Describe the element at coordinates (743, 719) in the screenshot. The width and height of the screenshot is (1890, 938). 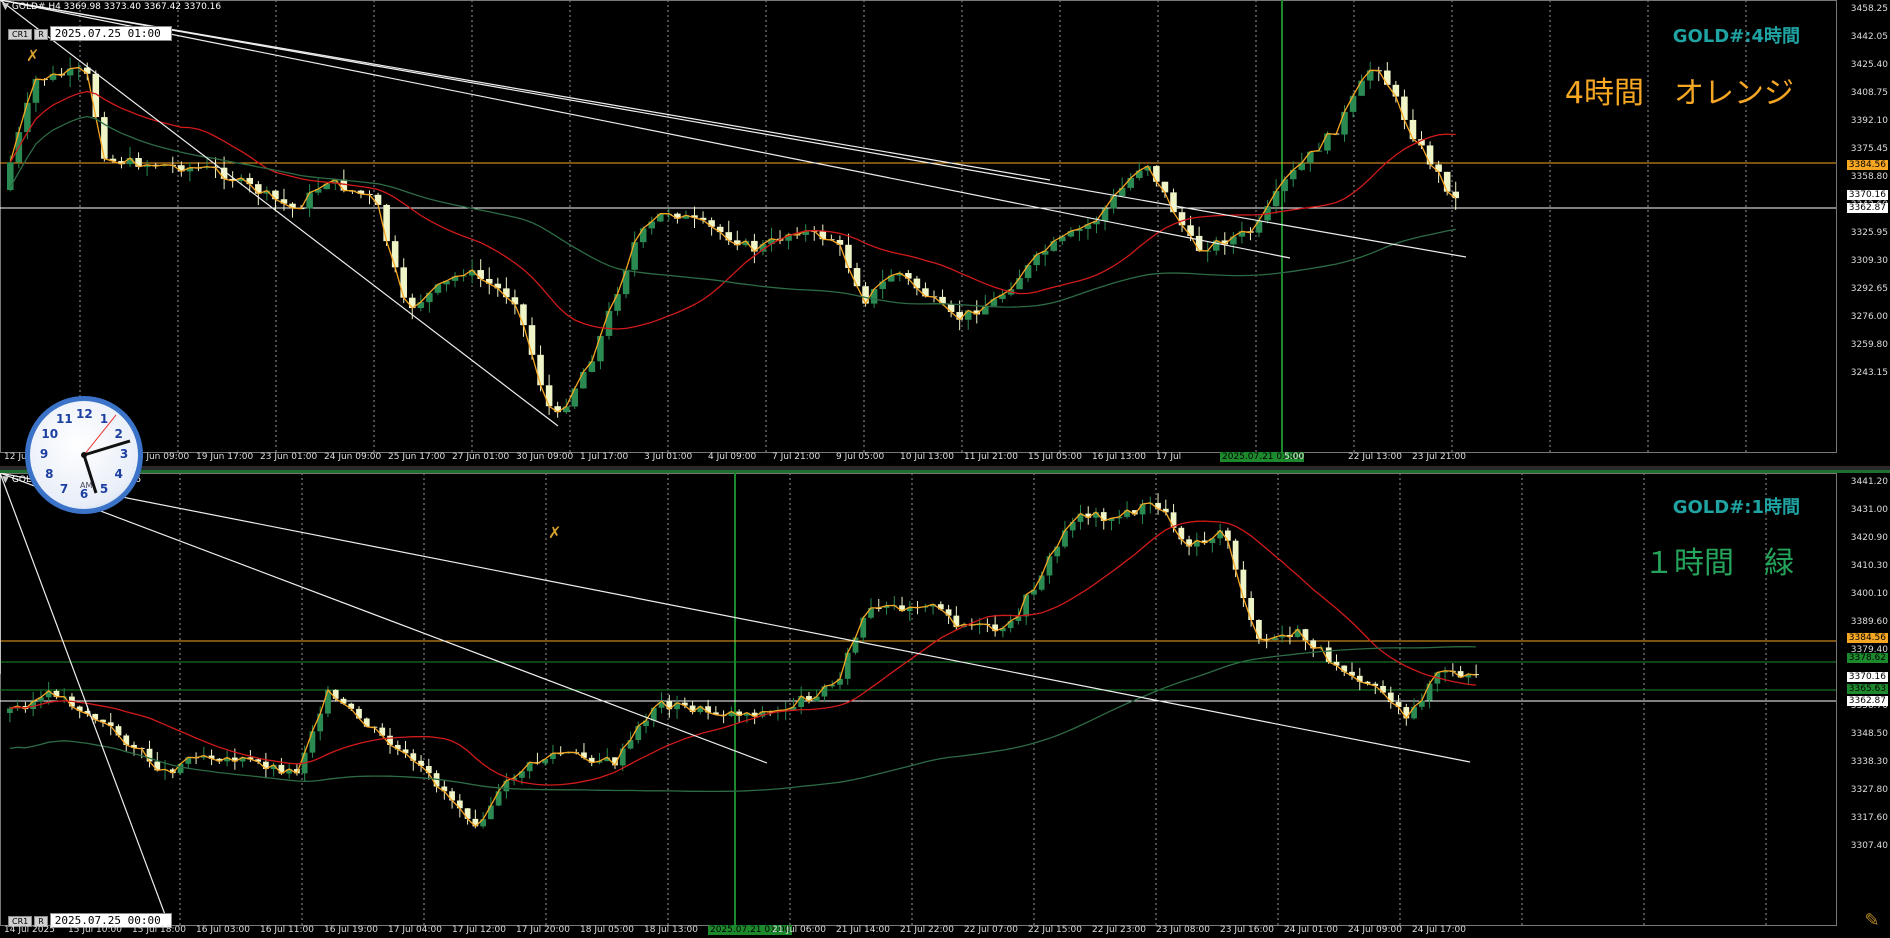
I see `moving-average-green` at that location.